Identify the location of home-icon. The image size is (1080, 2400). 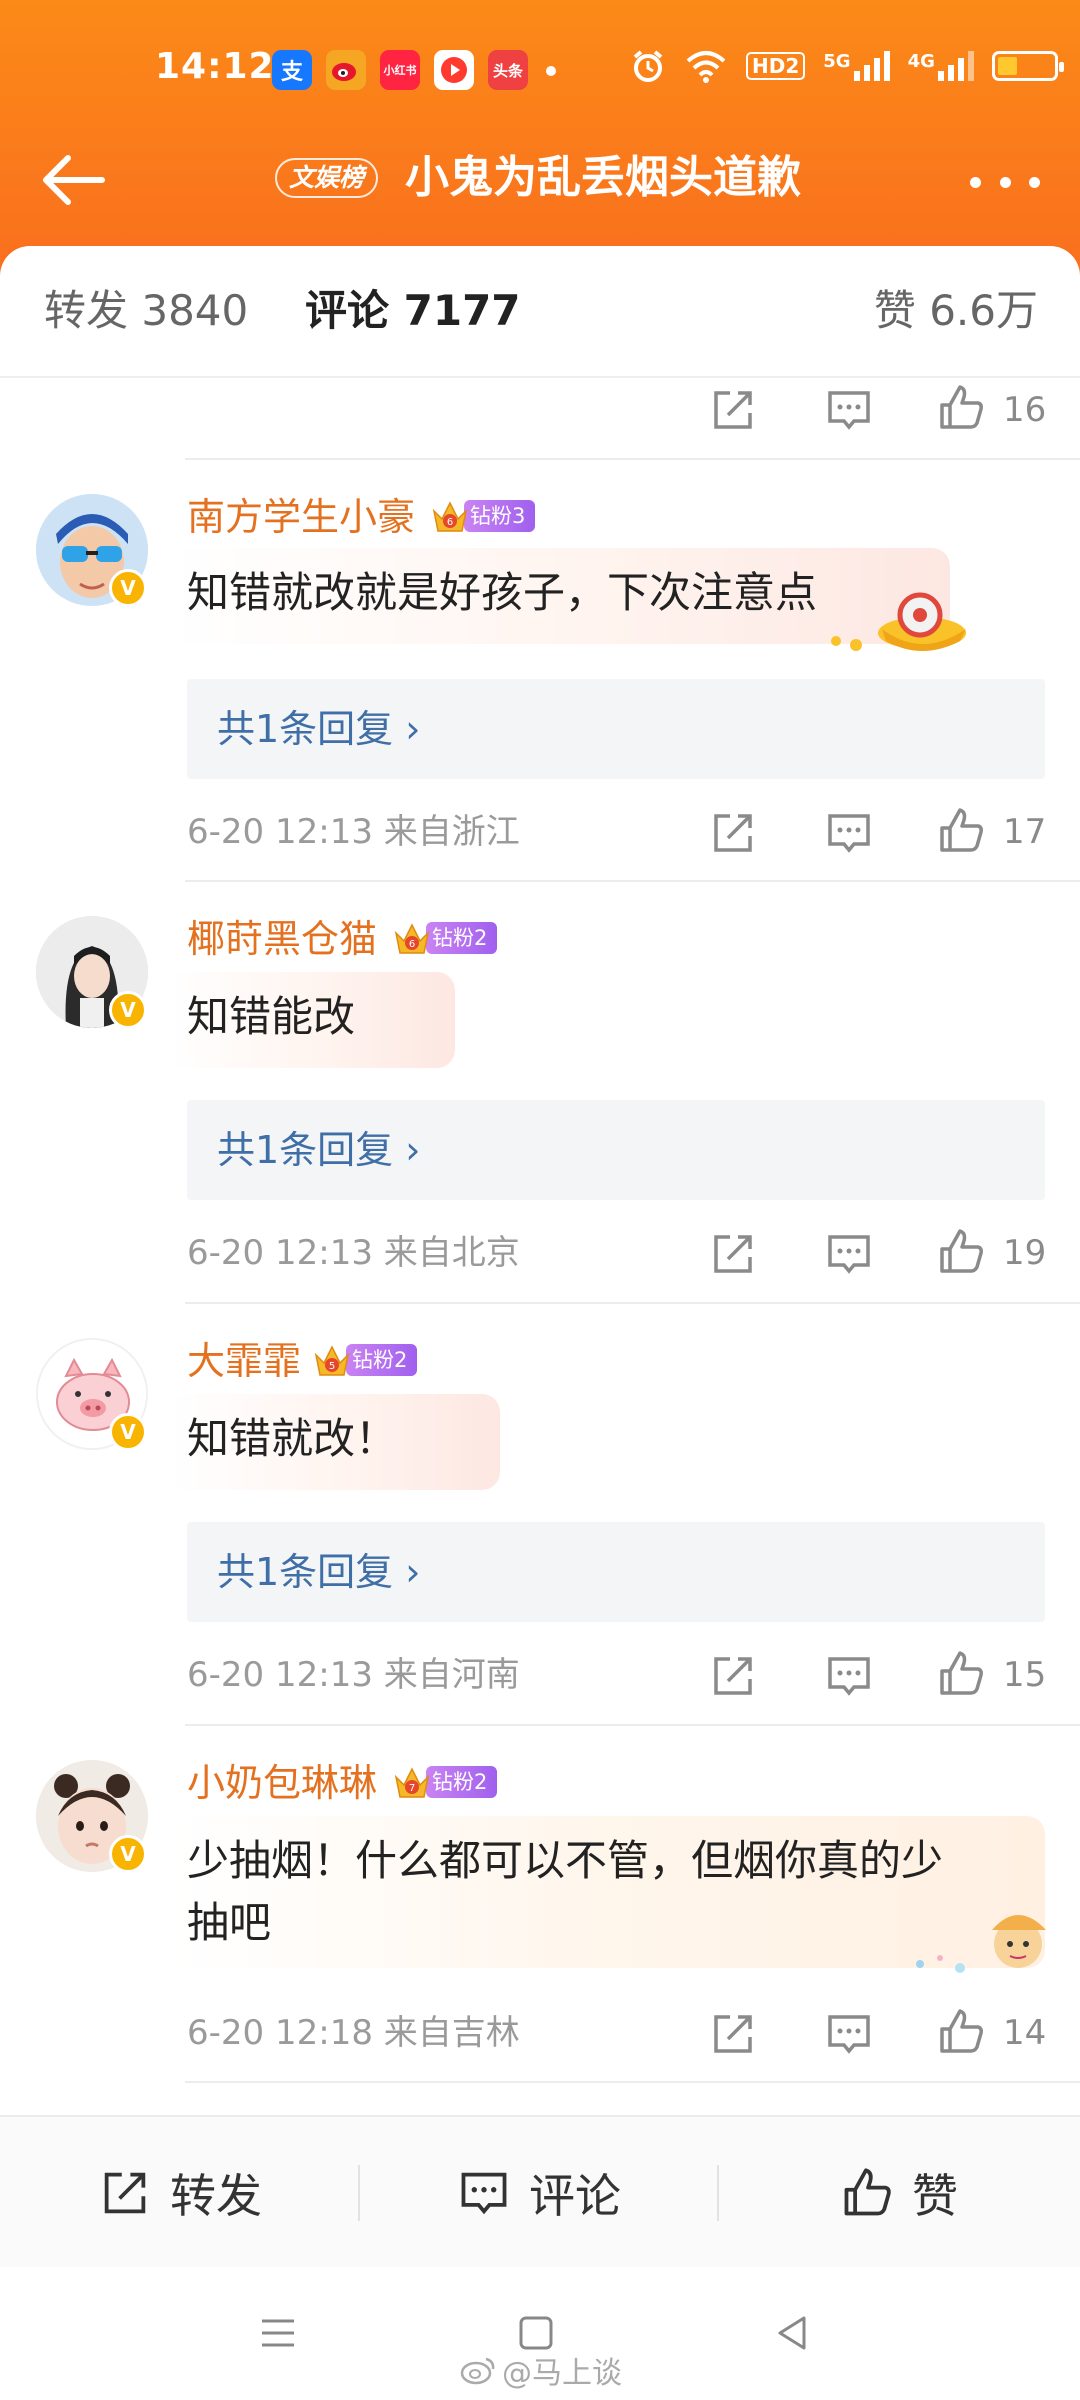
(536, 2333).